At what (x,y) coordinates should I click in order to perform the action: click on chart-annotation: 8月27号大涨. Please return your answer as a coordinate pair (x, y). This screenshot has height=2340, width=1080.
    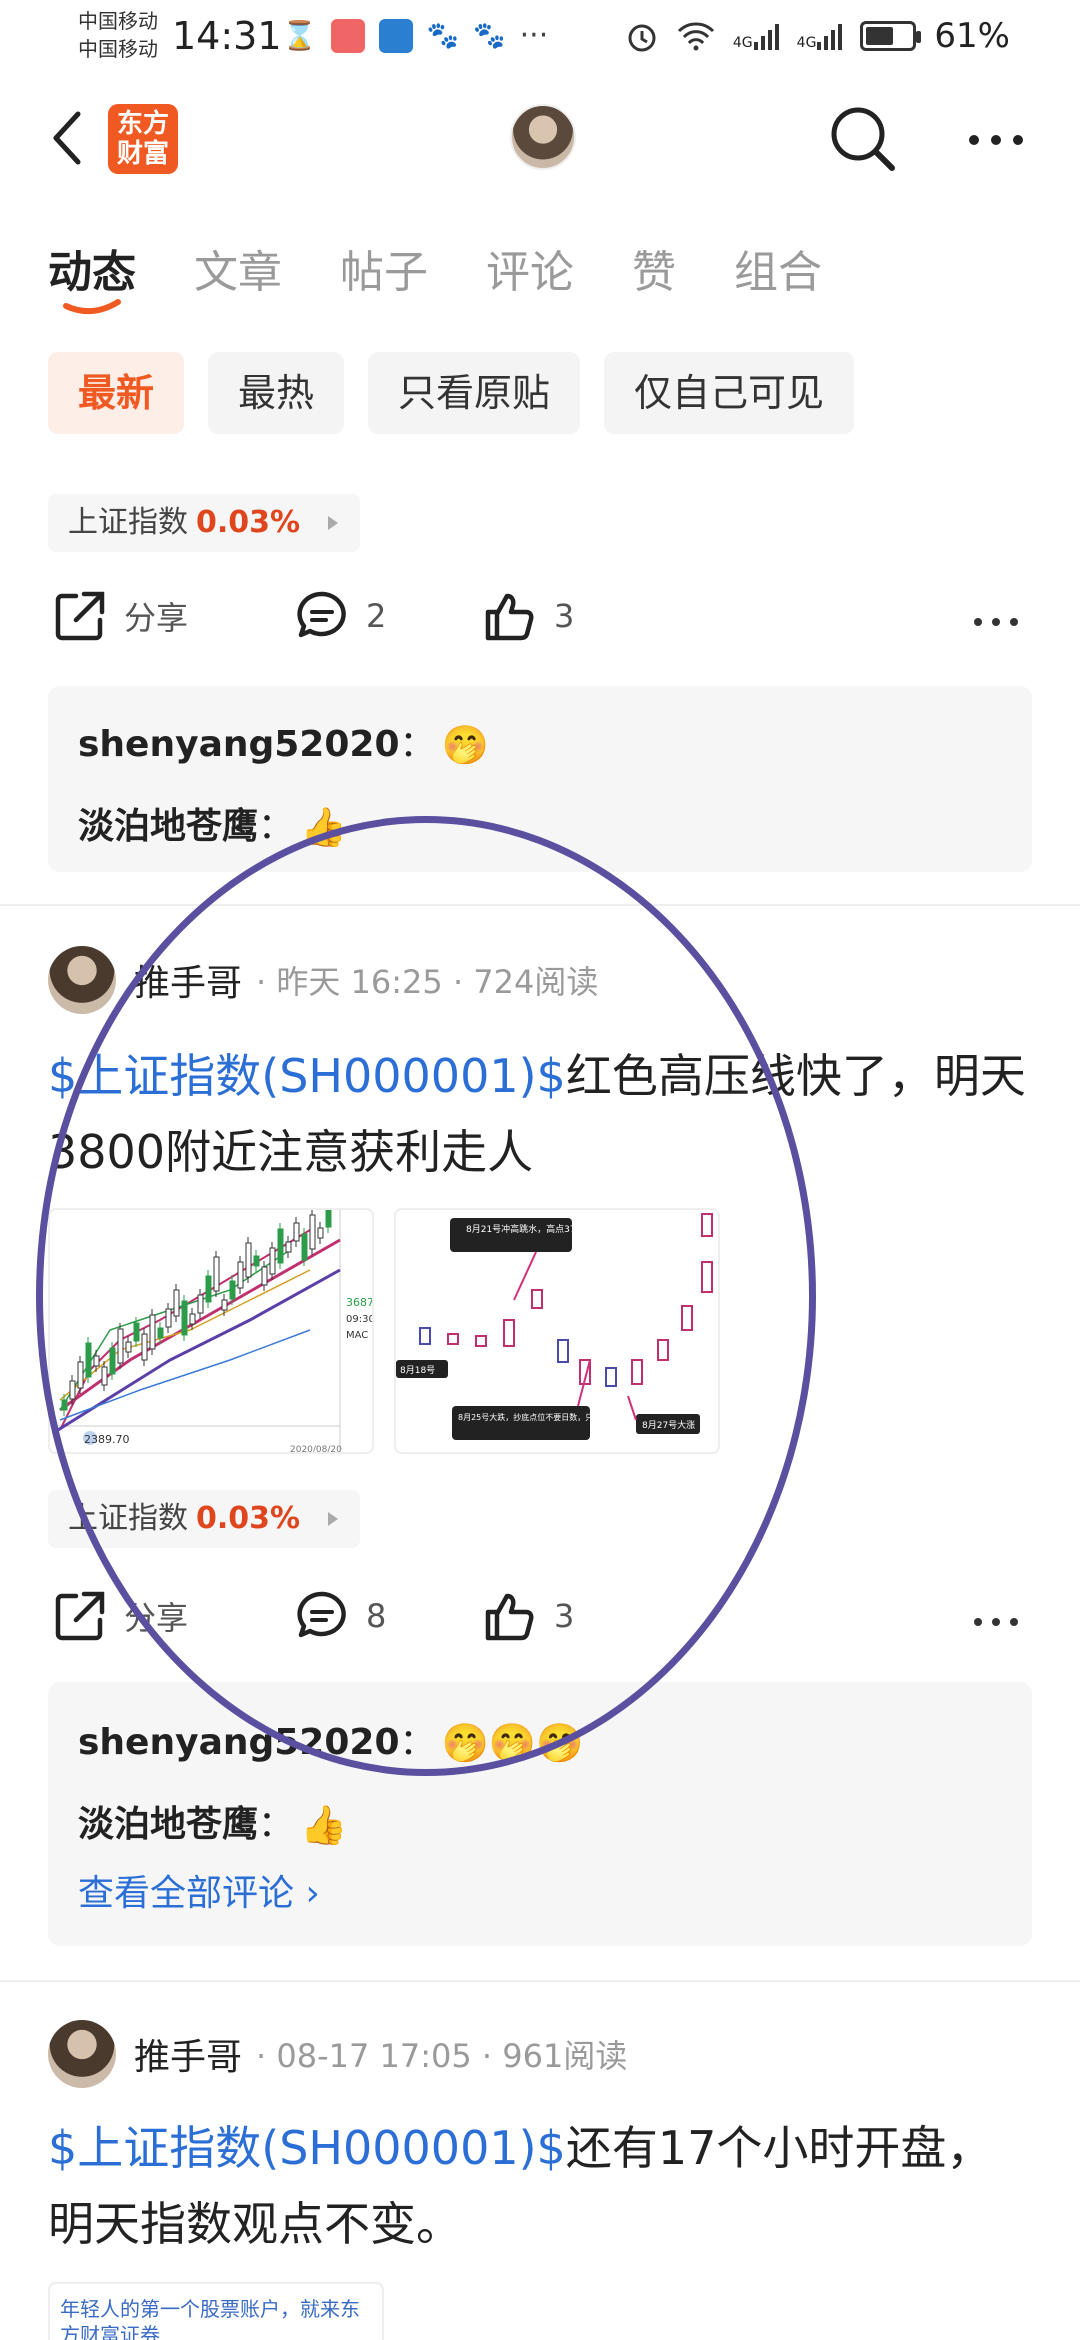
    Looking at the image, I should click on (668, 1425).